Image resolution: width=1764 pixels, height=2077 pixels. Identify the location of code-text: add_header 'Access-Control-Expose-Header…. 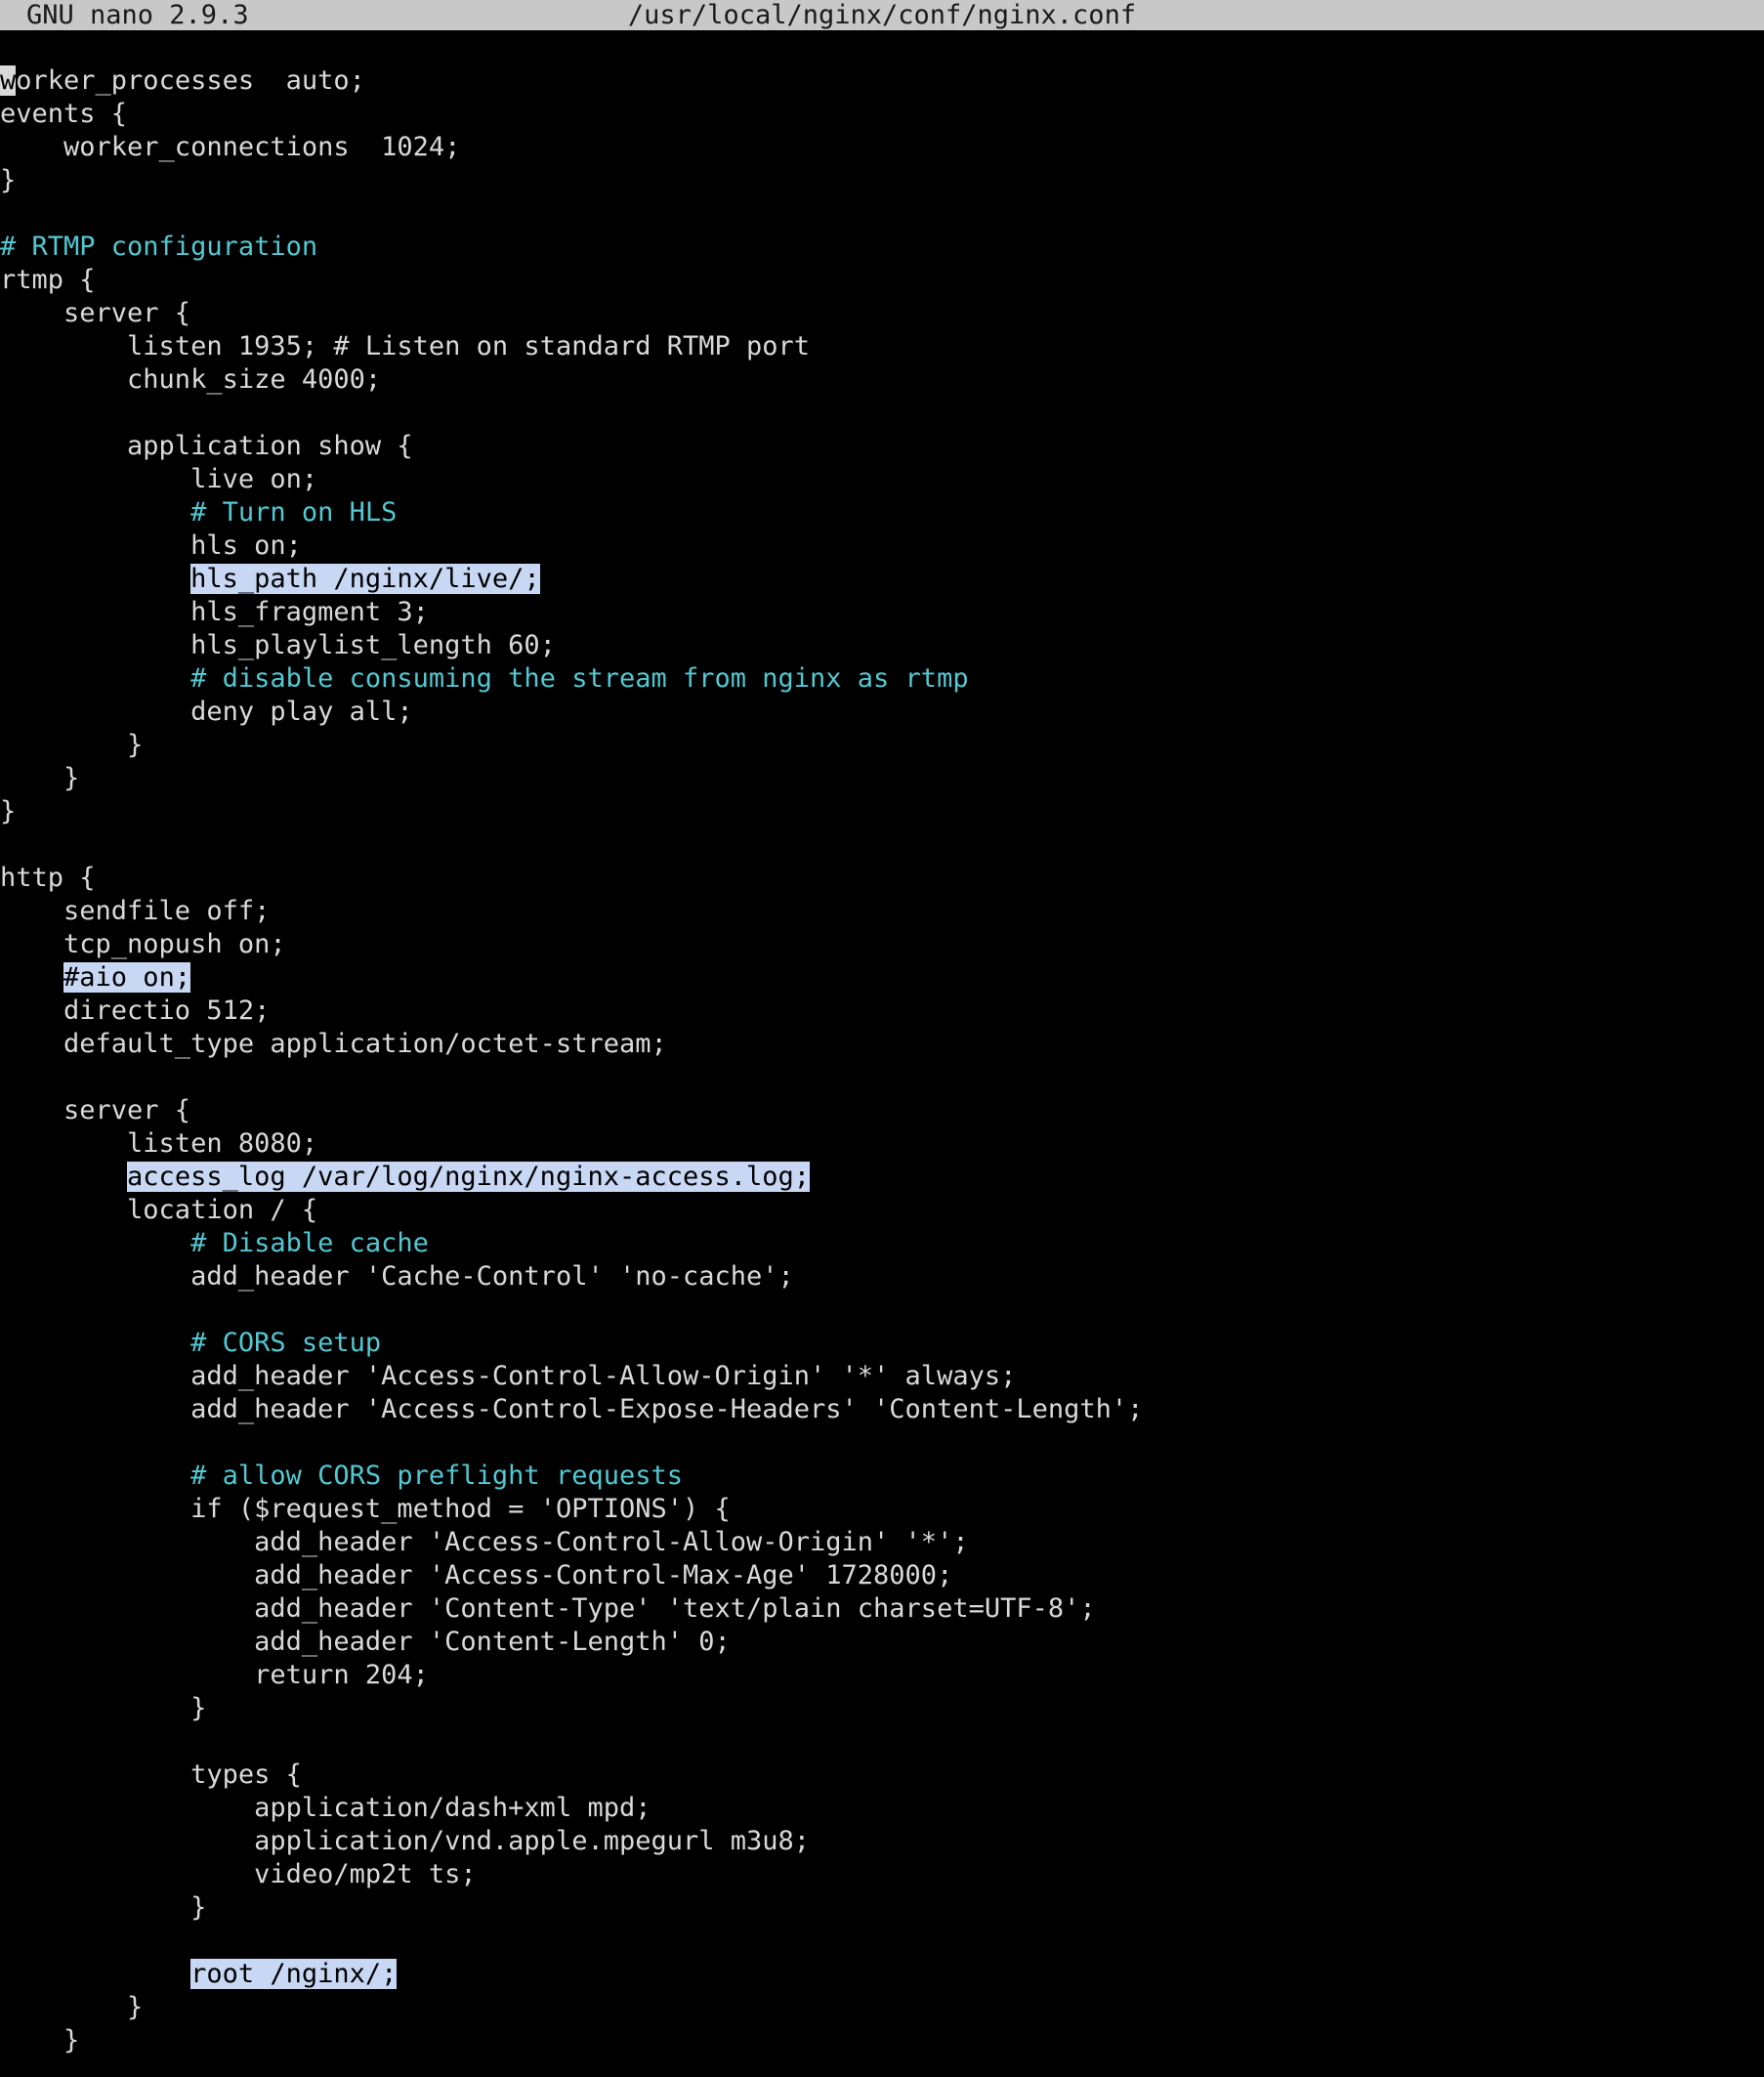
(572, 1409).